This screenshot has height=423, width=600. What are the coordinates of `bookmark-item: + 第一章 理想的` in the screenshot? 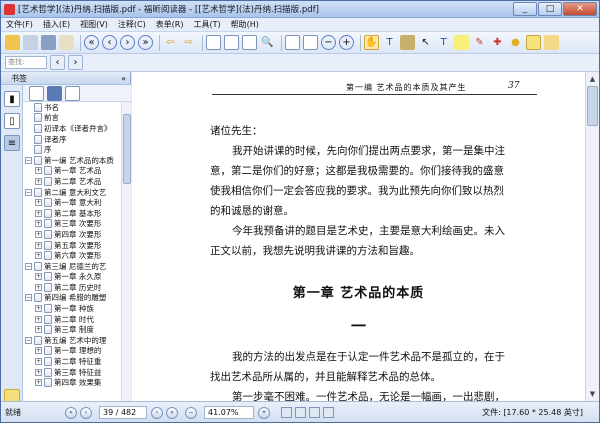 It's located at (72, 351).